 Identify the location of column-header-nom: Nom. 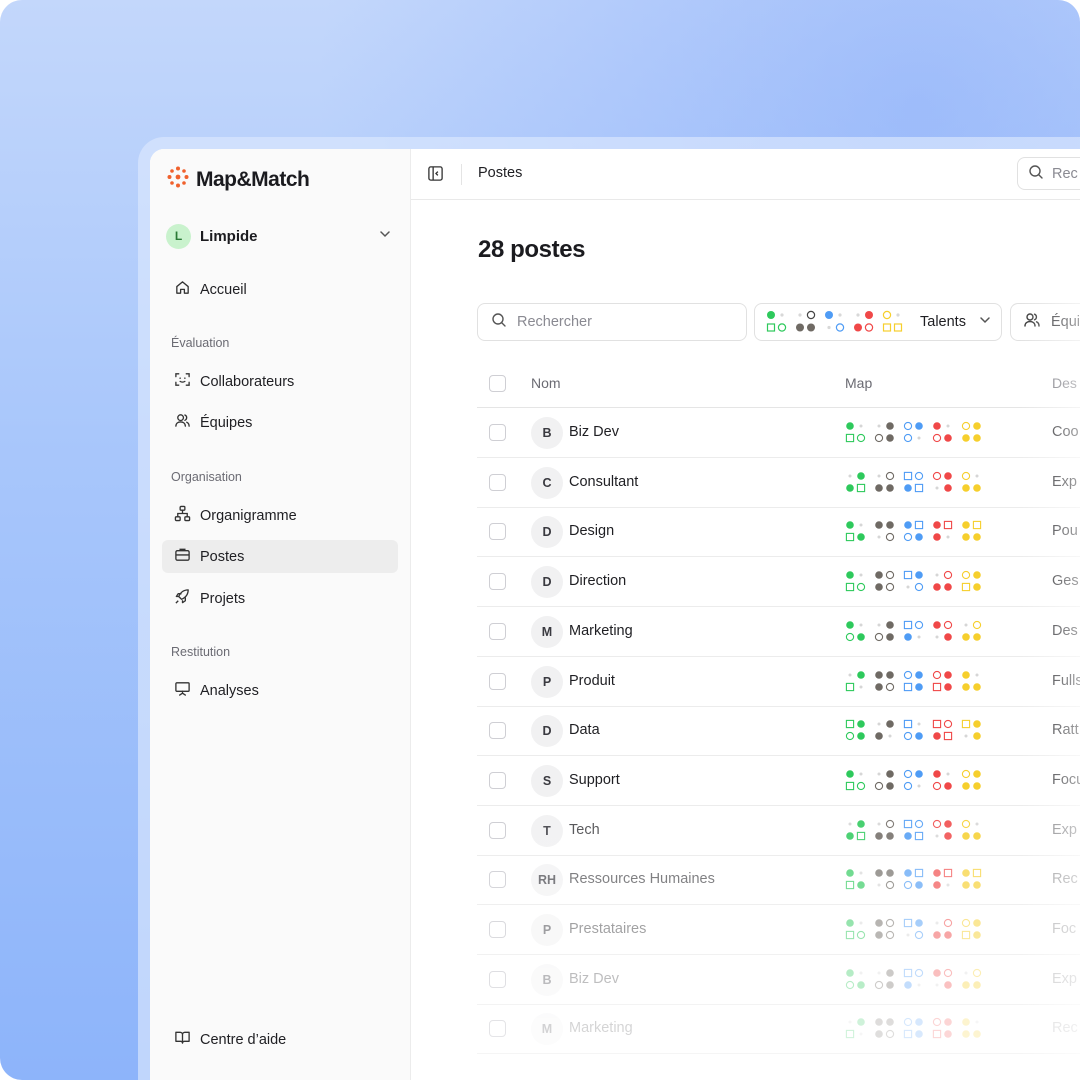
(546, 383).